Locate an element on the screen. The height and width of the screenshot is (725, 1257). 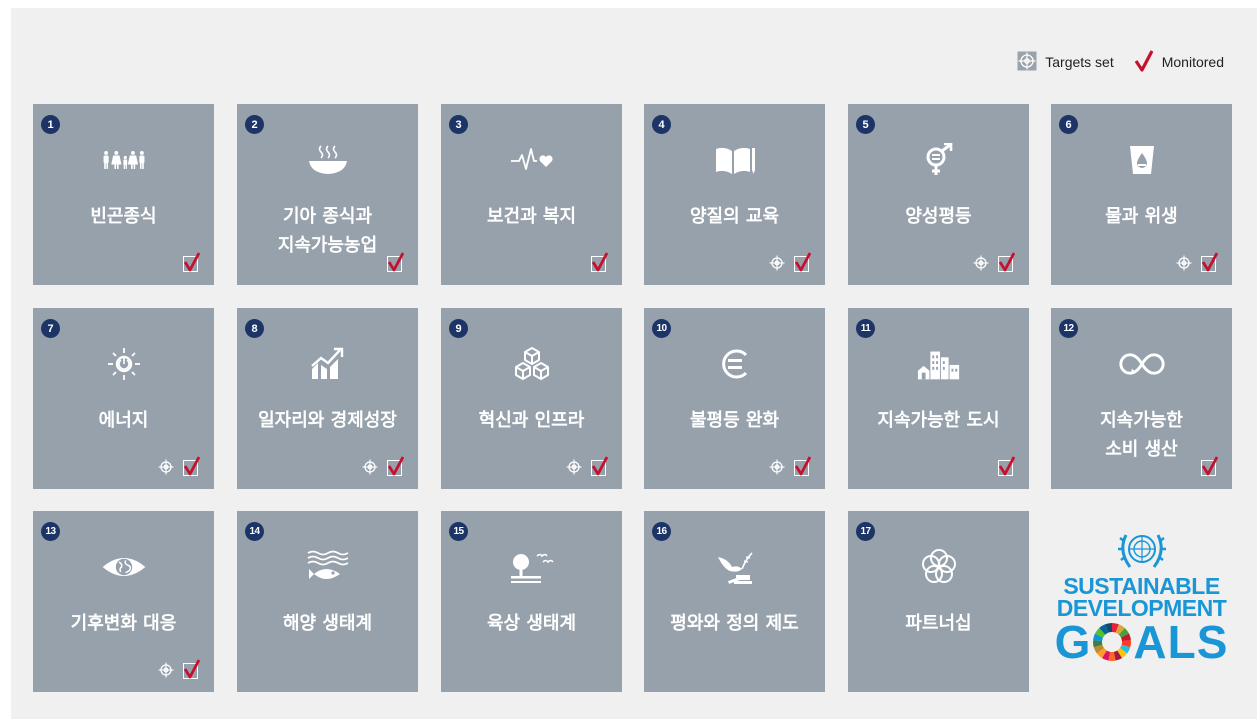
goal-number-badge: 16 is located at coordinates (661, 531).